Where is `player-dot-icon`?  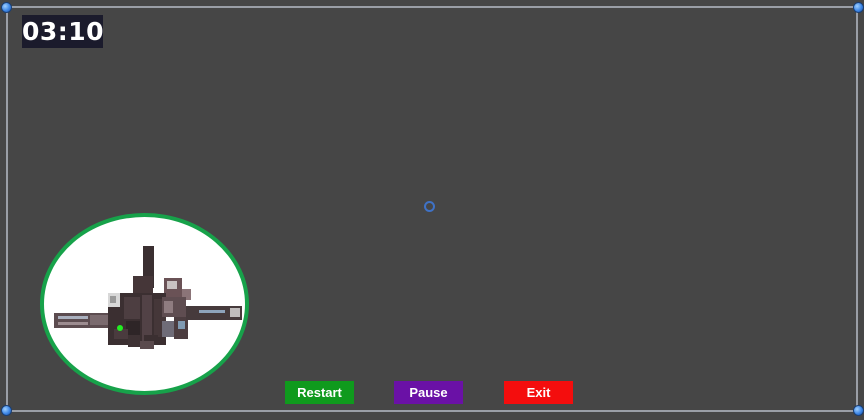
player-dot-icon is located at coordinates (120, 328).